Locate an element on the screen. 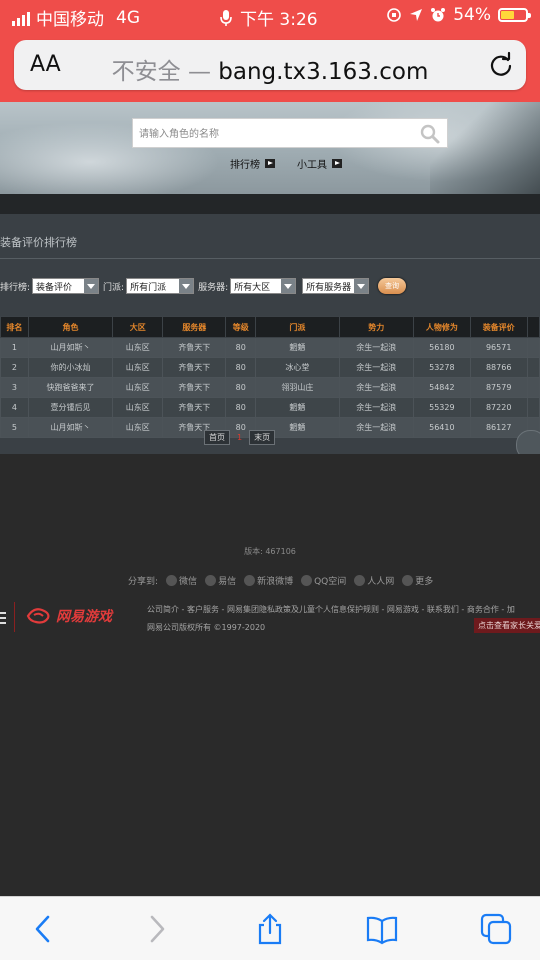 This screenshot has width=540, height=960. cell-school: 翎羽山庄 is located at coordinates (297, 387).